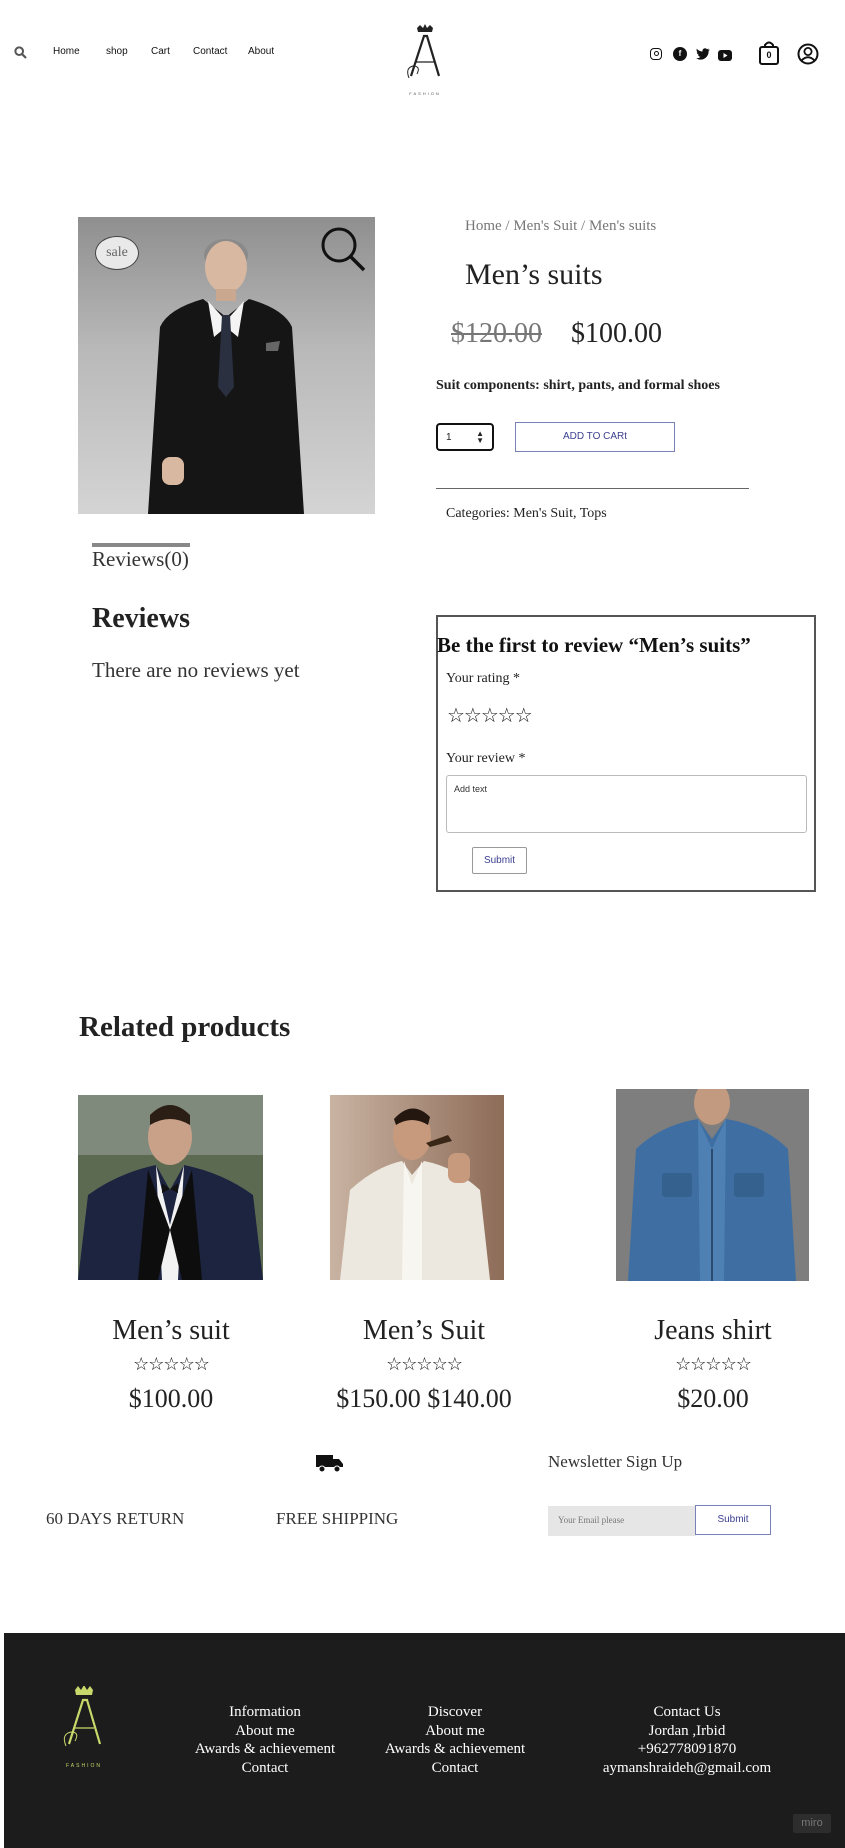 The image size is (845, 1848). Describe the element at coordinates (534, 274) in the screenshot. I see `product-title: Men’s suits` at that location.